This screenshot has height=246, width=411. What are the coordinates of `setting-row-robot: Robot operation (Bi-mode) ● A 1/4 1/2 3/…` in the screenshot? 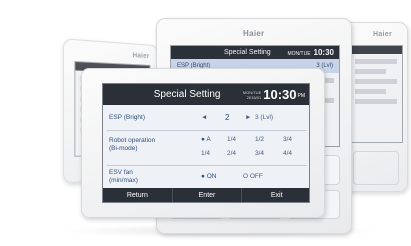 It's located at (206, 147).